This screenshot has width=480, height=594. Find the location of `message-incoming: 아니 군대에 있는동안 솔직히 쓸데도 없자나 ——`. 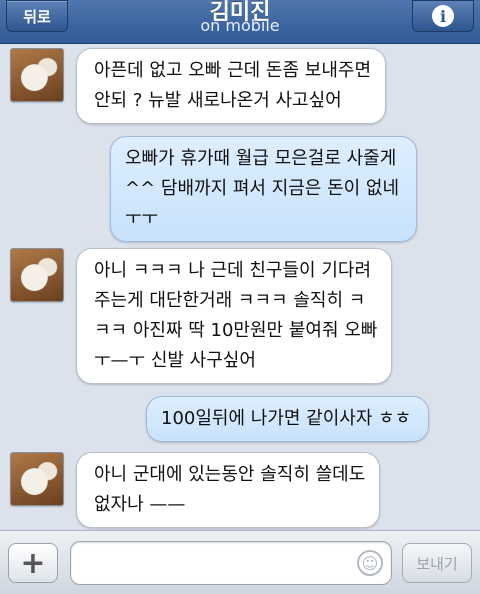

message-incoming: 아니 군대에 있는동안 솔직히 쓸데도 없자나 —— is located at coordinates (228, 490).